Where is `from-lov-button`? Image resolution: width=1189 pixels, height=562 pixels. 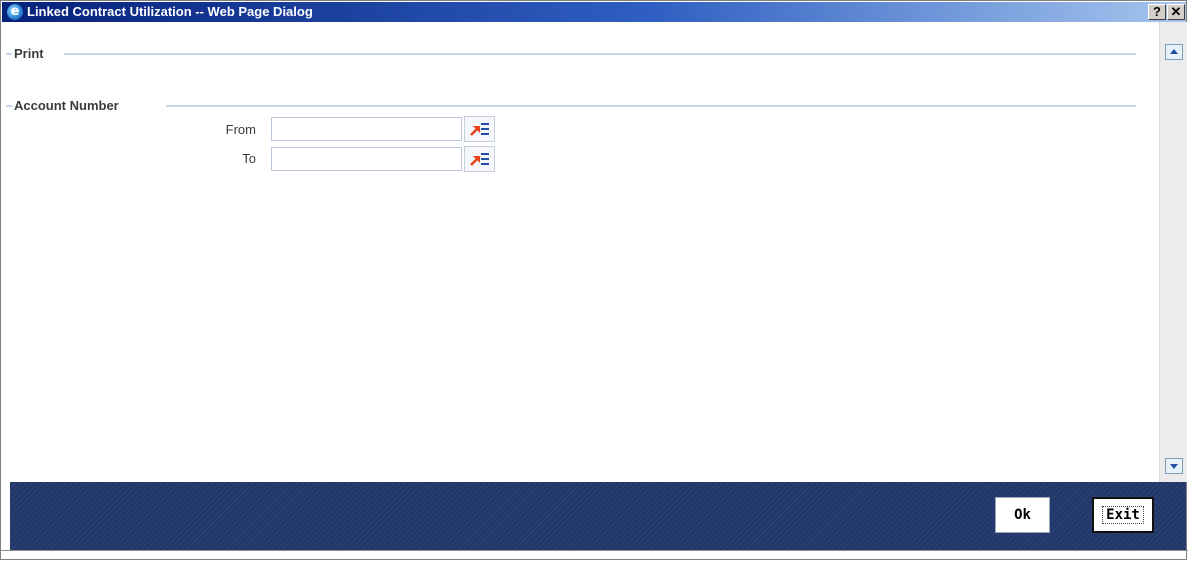 from-lov-button is located at coordinates (479, 129).